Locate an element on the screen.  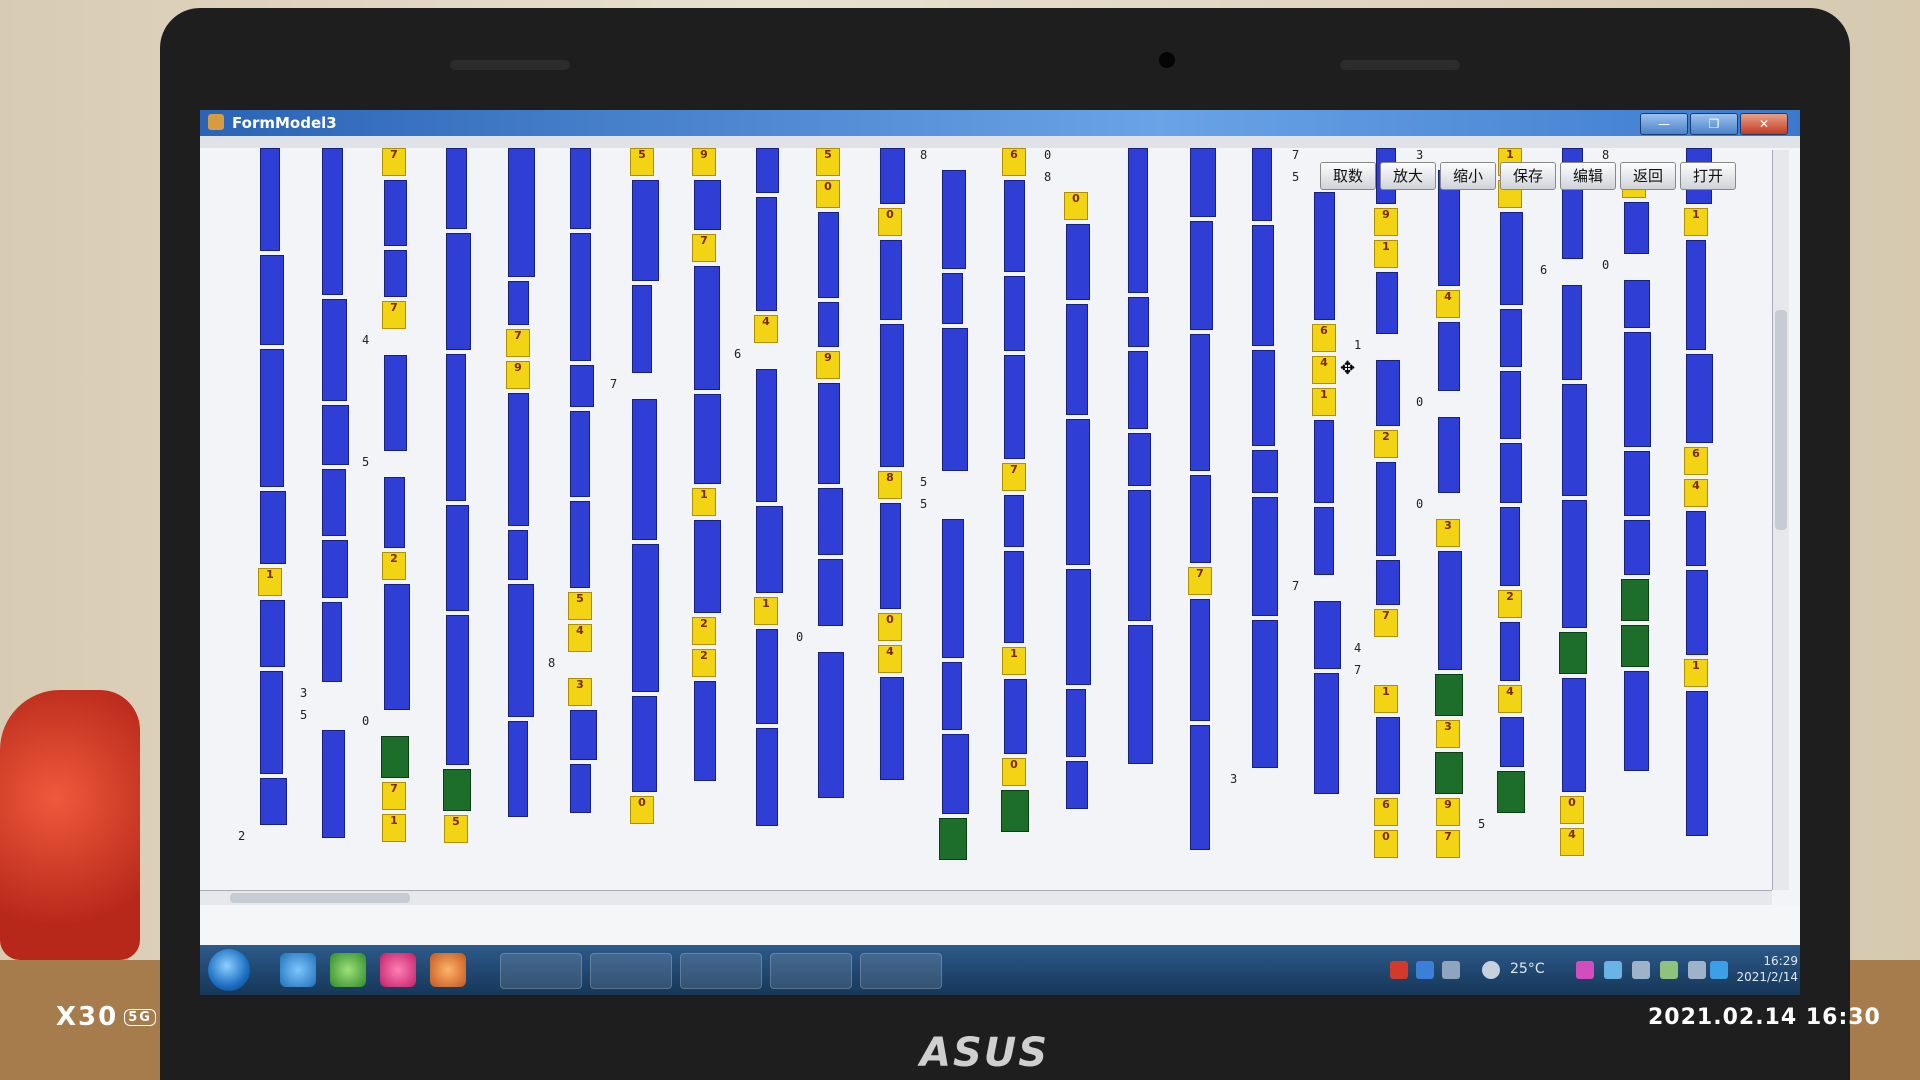
zoom-in-button: 放大 is located at coordinates (1408, 176).